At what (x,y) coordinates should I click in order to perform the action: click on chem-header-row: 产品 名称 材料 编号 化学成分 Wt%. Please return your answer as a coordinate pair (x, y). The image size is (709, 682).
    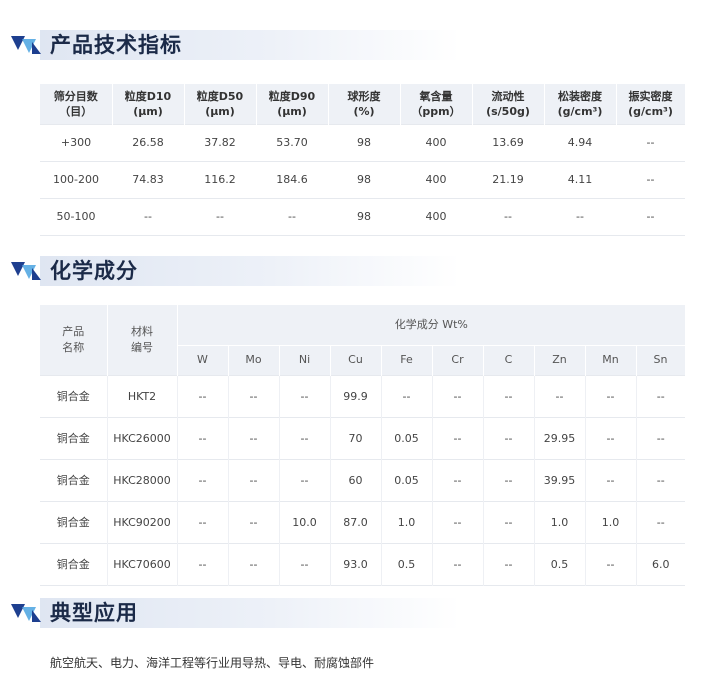
    Looking at the image, I should click on (363, 340).